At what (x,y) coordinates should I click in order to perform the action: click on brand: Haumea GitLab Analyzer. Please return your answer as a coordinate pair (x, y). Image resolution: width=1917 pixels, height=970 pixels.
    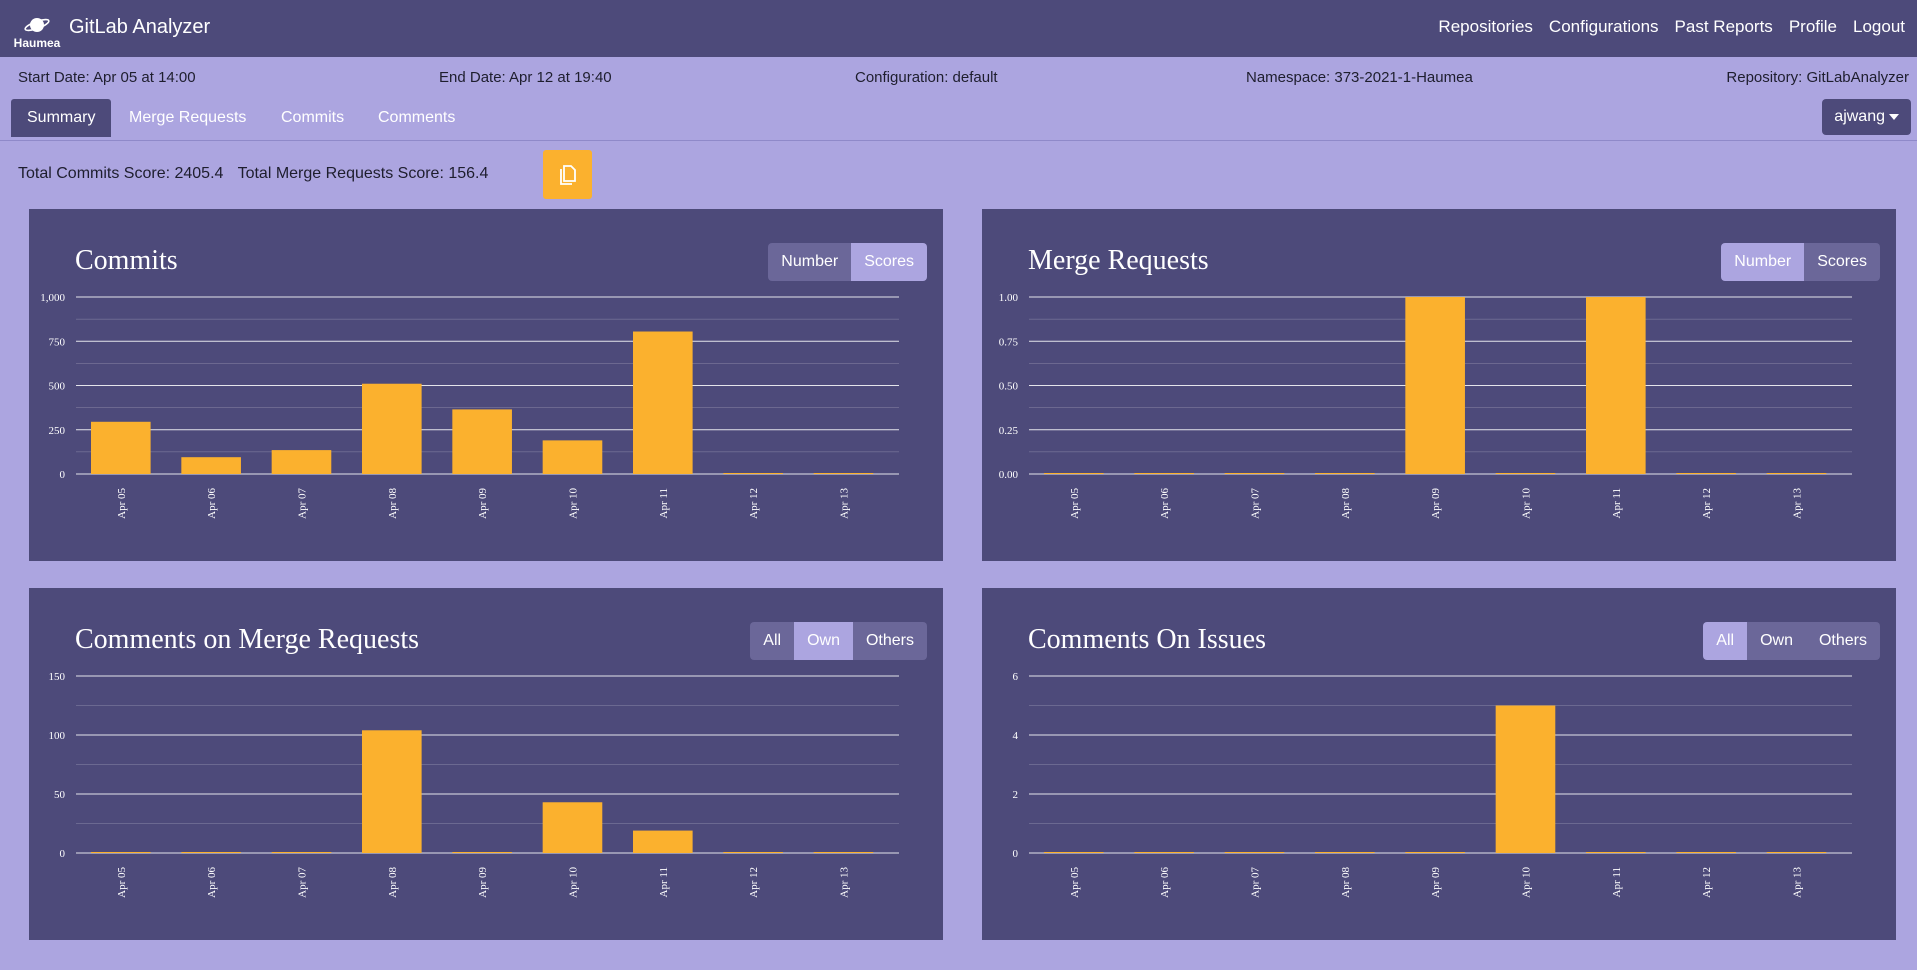
    Looking at the image, I should click on (142, 29).